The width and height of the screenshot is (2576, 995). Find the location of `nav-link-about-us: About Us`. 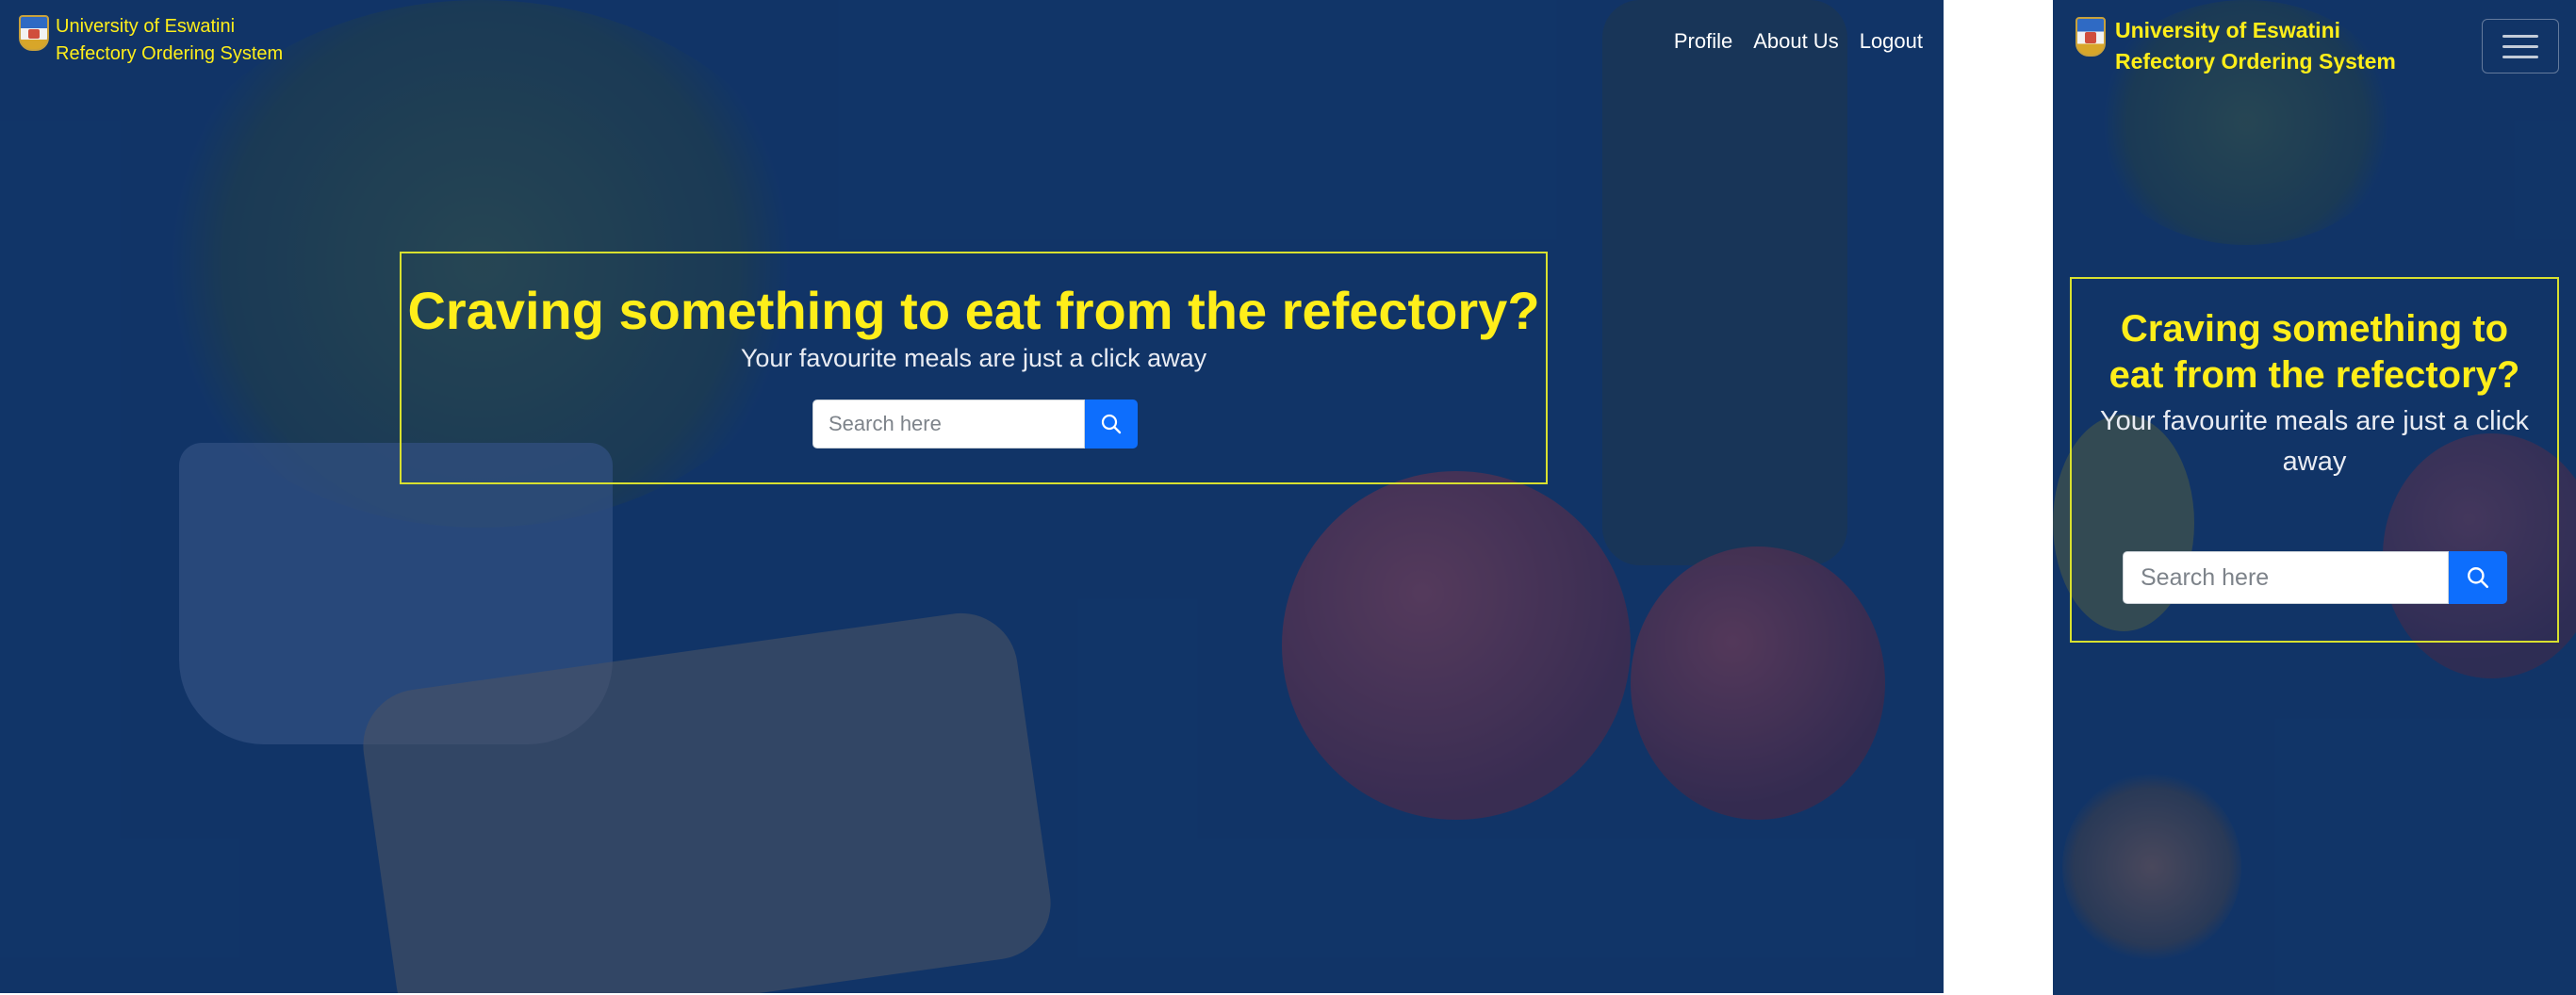

nav-link-about-us: About Us is located at coordinates (1796, 41).